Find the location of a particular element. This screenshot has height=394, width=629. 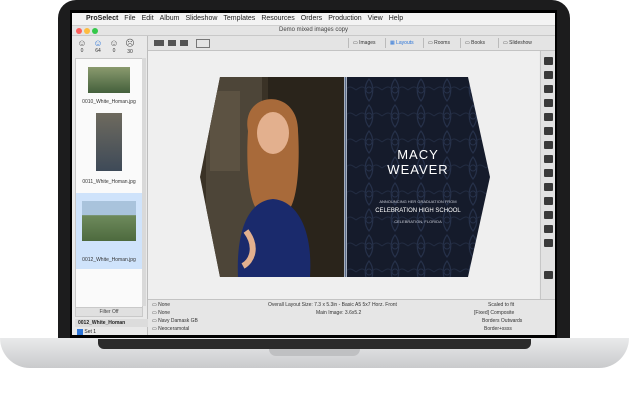

info-row-1: ▭ None is located at coordinates (161, 305).